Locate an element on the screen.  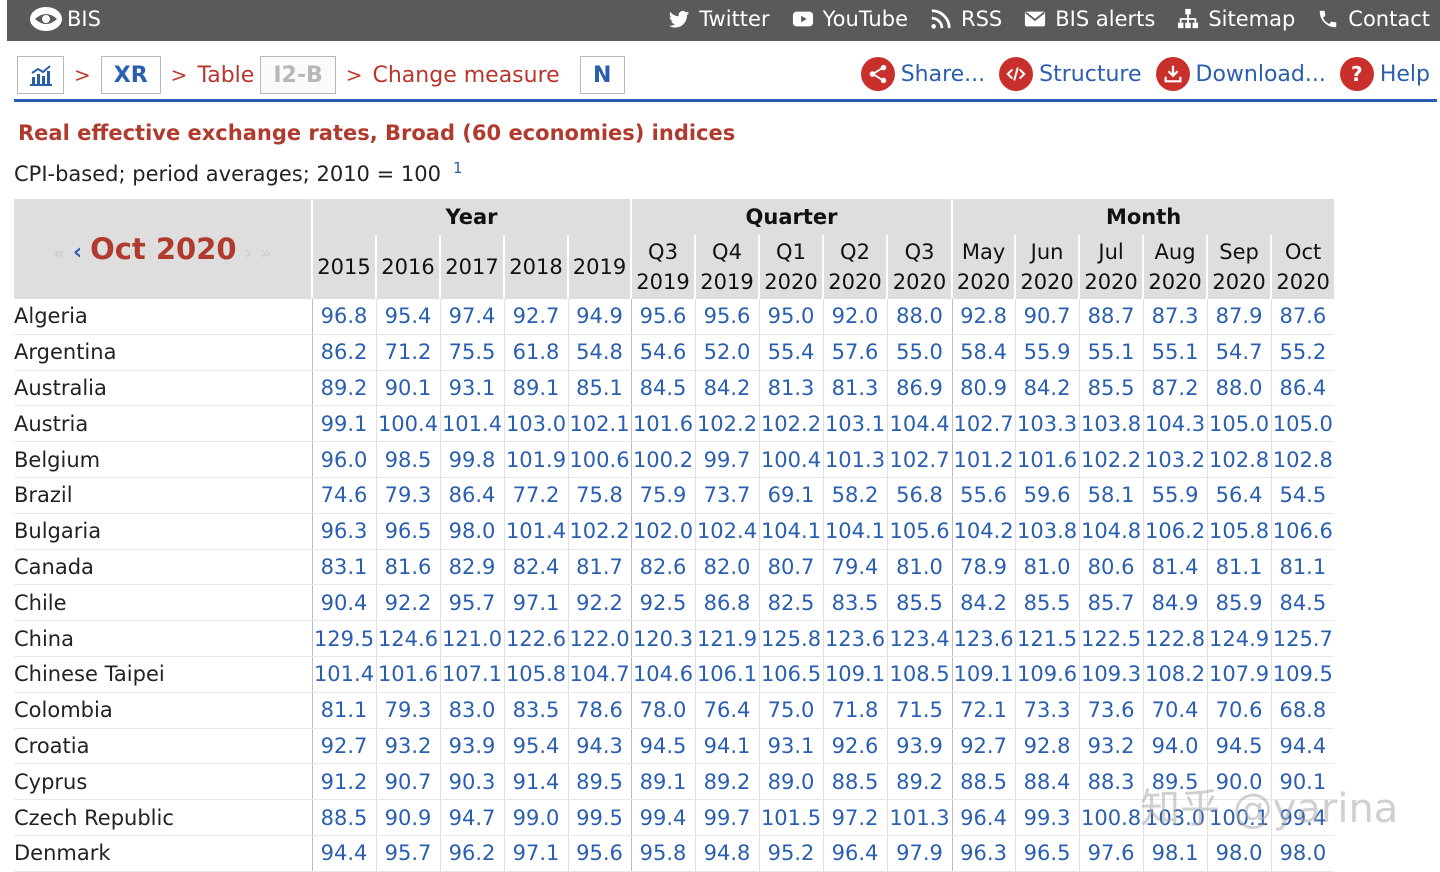
data-cell: 76.4 is located at coordinates (726, 710).